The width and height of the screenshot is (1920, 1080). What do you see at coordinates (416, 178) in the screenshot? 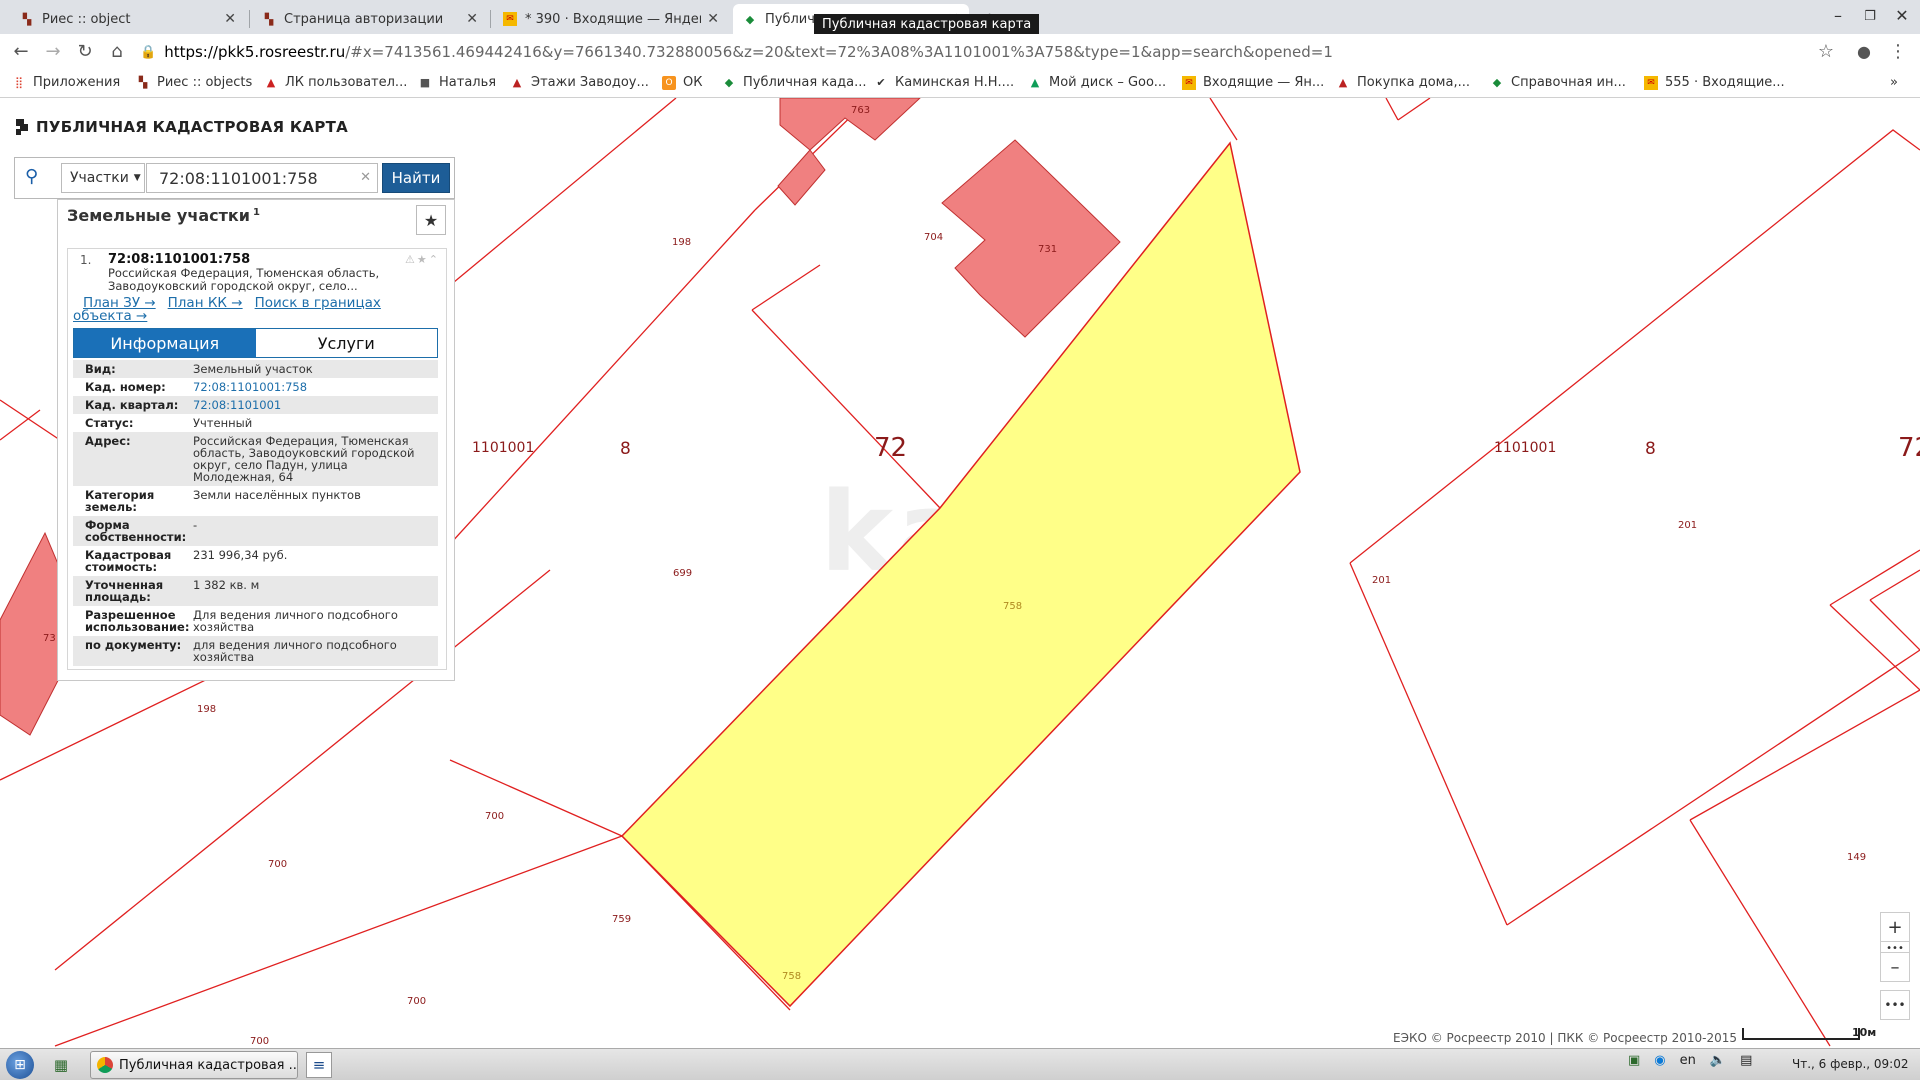
I see `find-button: Найти` at bounding box center [416, 178].